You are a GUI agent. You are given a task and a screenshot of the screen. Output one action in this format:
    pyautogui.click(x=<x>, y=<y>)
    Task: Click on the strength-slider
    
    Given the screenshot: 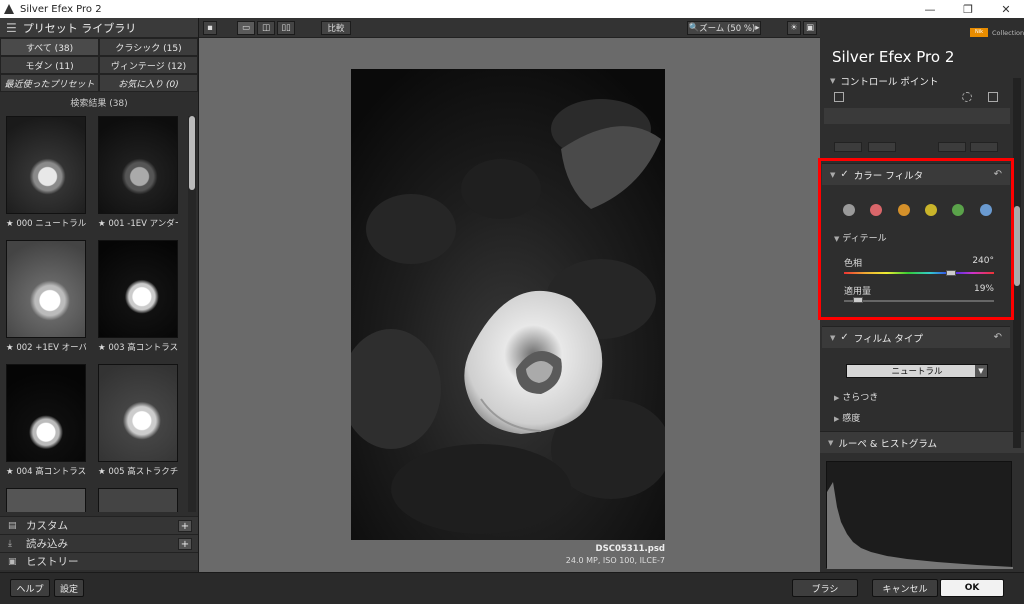 What is the action you would take?
    pyautogui.click(x=919, y=301)
    